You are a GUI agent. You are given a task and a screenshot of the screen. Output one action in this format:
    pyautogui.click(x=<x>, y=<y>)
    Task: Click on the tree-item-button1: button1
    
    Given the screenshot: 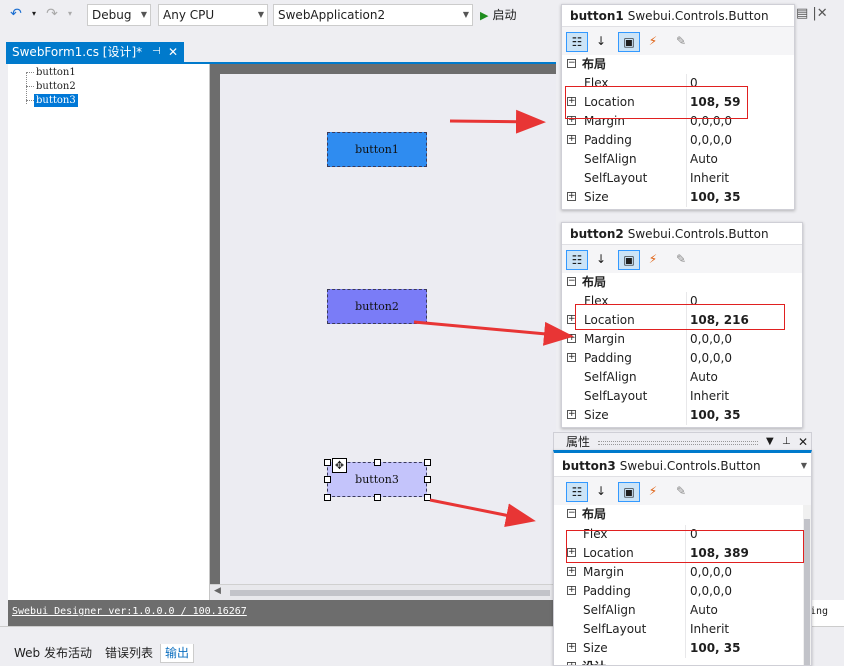 What is the action you would take?
    pyautogui.click(x=56, y=72)
    